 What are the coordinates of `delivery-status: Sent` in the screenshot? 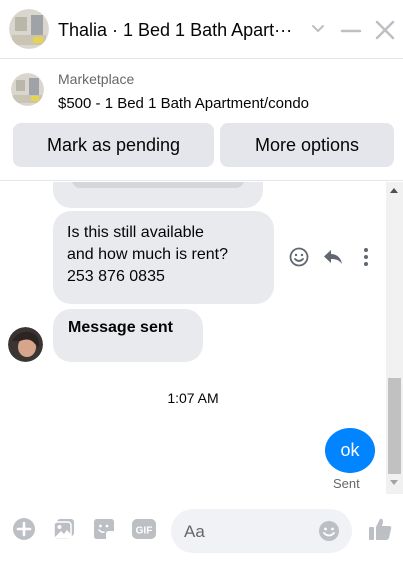 It's located at (346, 483).